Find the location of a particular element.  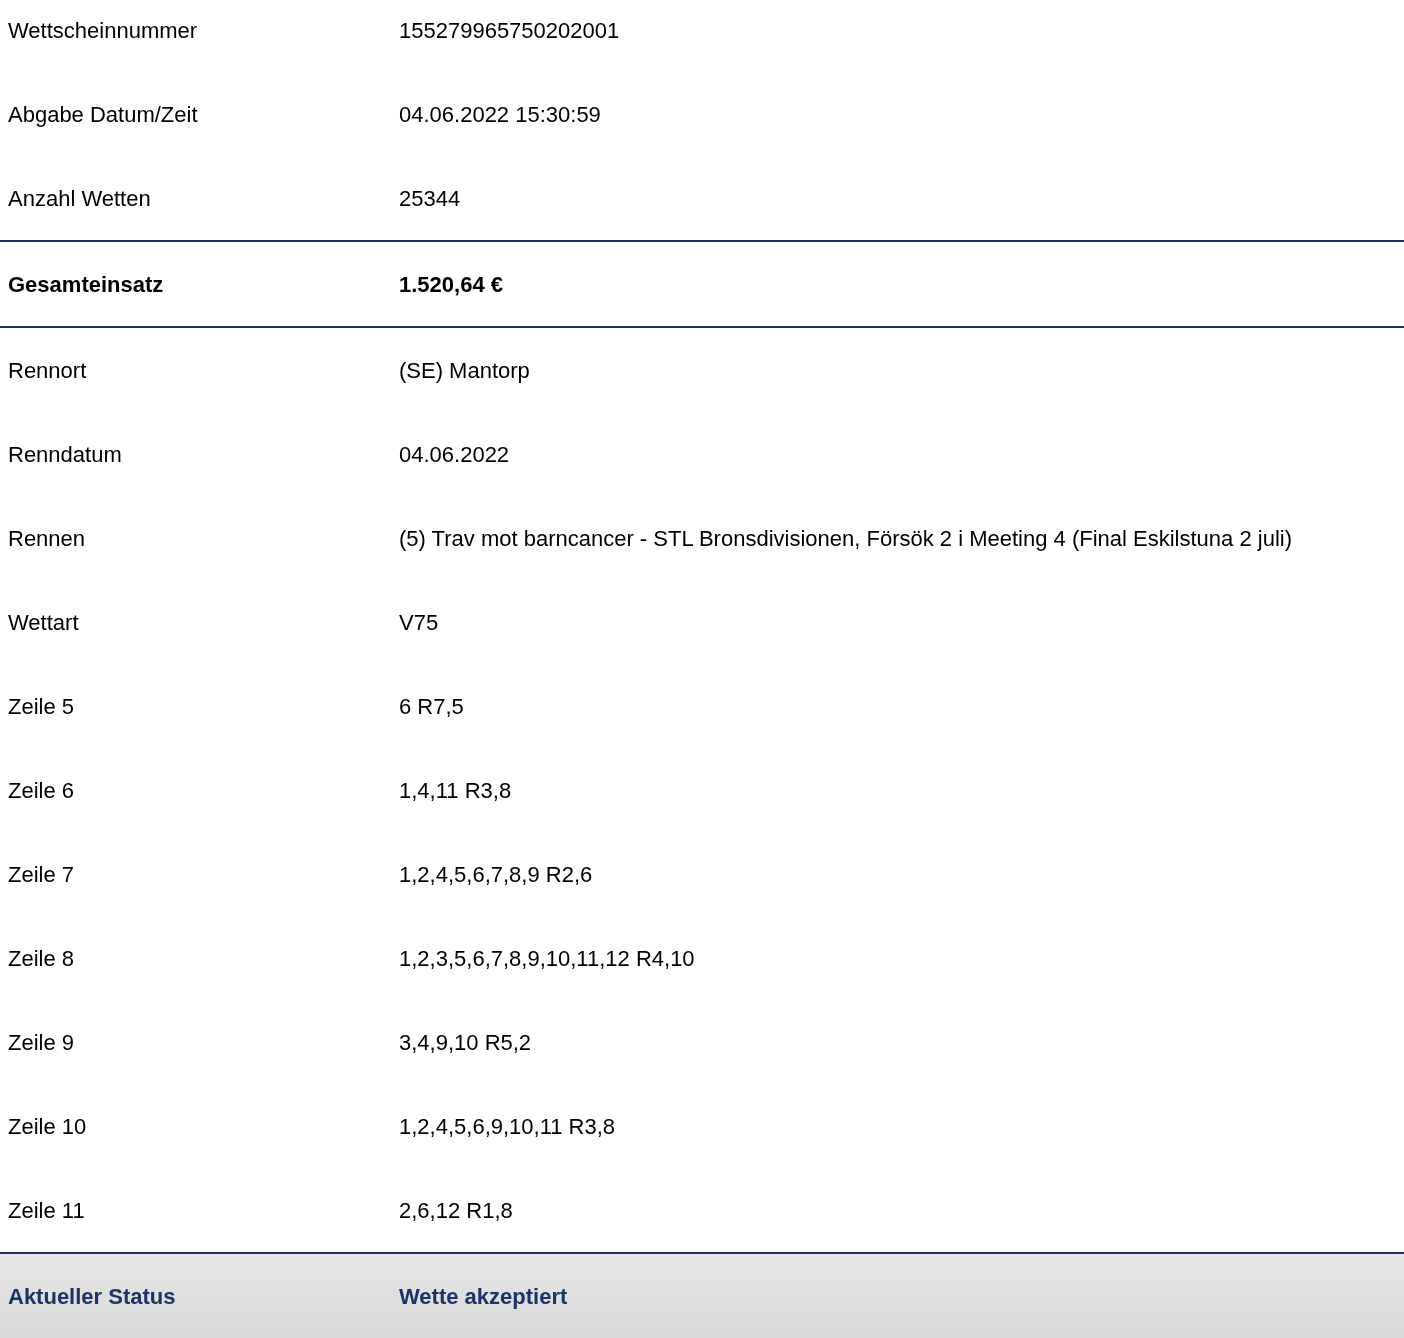

field-label: Aktueller Status is located at coordinates (92, 1297).